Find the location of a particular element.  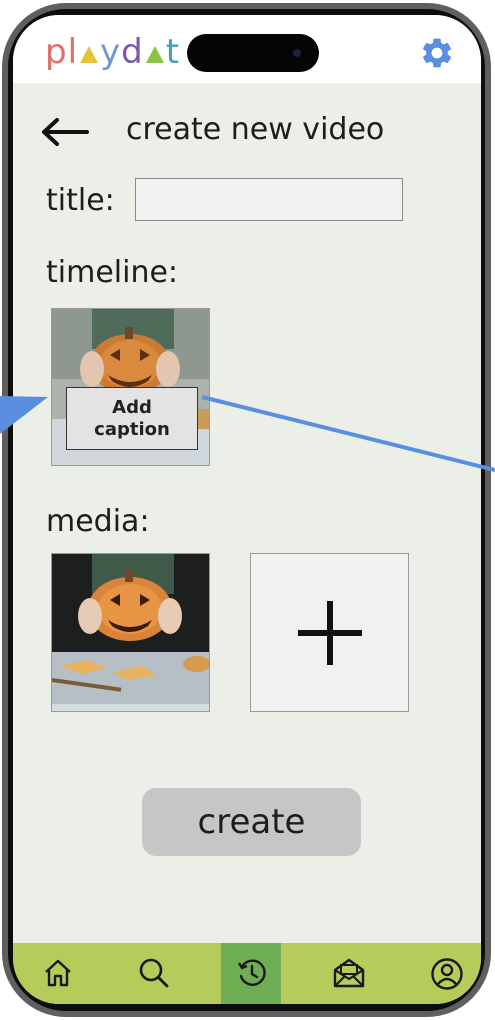

nav-home is located at coordinates (57, 973).